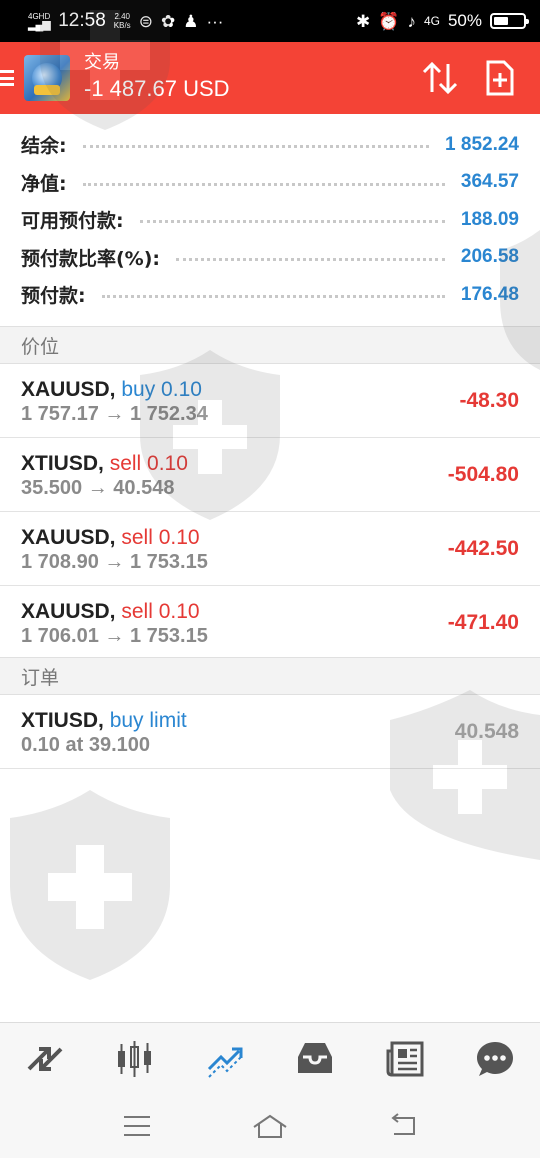 This screenshot has height=1158, width=540. I want to click on order-symbol: XTIUSD,, so click(62, 720).